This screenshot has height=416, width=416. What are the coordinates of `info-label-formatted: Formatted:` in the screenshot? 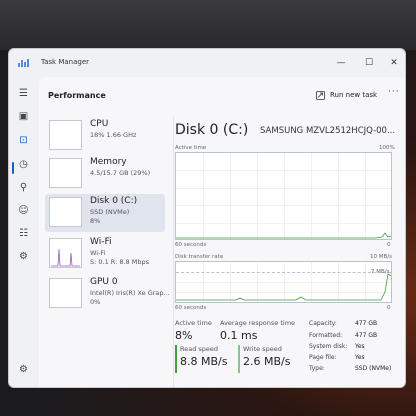 It's located at (326, 335).